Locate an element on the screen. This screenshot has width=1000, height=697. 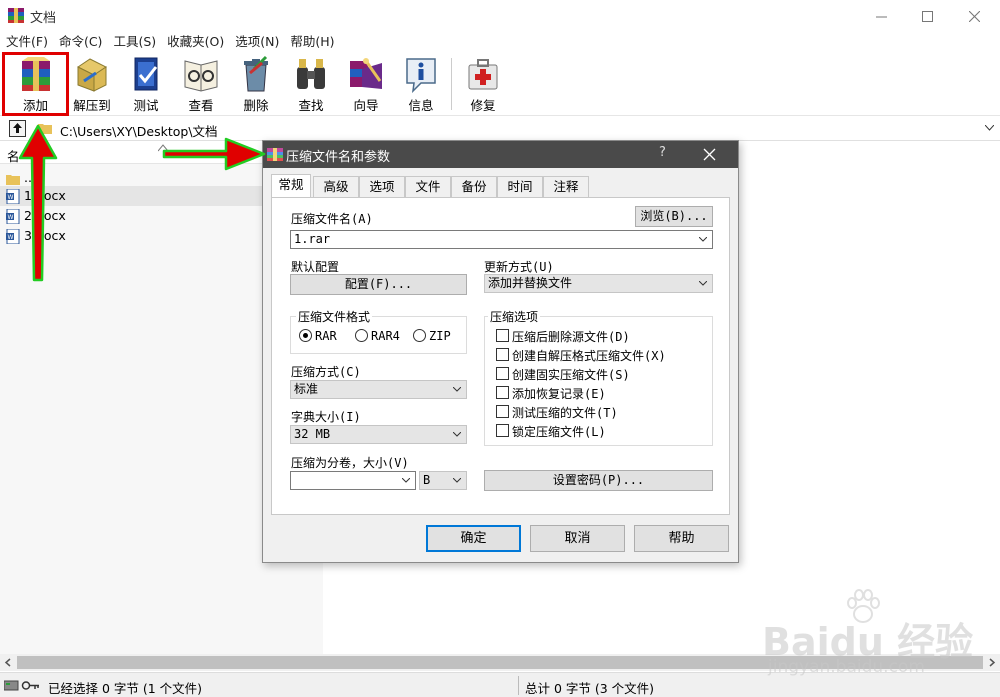
minimize-icon is located at coordinates (881, 16).